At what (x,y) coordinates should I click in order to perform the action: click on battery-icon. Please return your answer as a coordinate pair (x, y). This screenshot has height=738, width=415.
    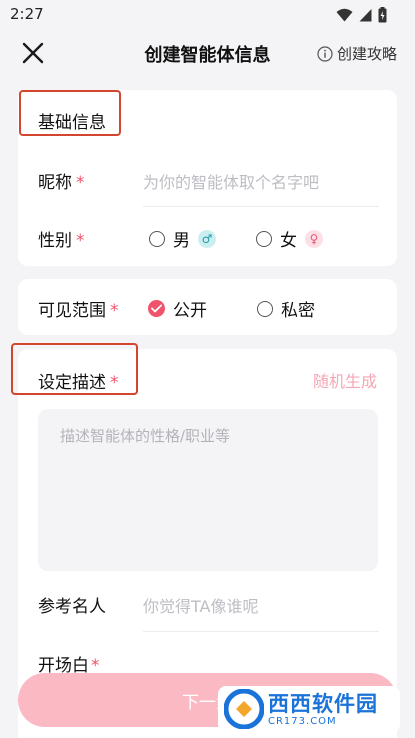
    Looking at the image, I should click on (382, 15).